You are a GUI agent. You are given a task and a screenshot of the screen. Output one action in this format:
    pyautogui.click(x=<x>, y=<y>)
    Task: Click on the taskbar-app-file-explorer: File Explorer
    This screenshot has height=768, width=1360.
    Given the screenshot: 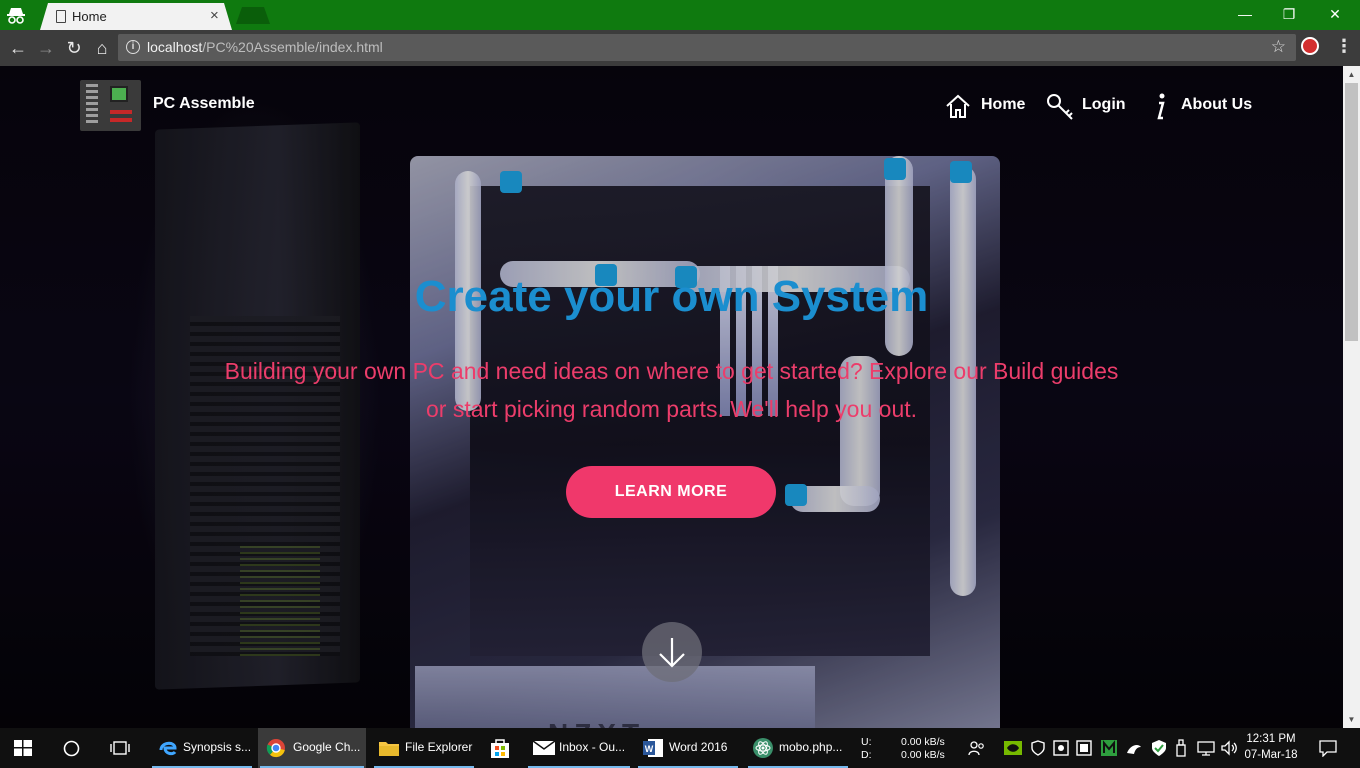 What is the action you would take?
    pyautogui.click(x=424, y=748)
    